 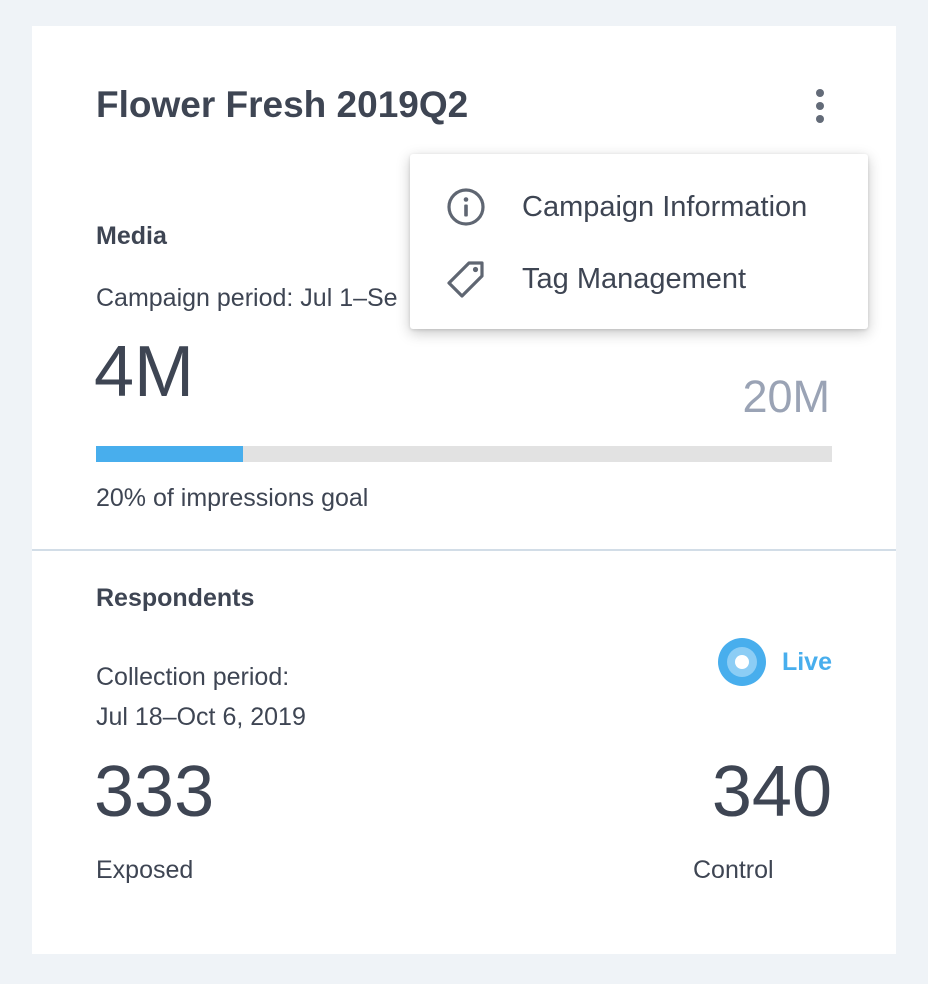 I want to click on options-dropdown-menu: Campaign Information Tag Management, so click(x=639, y=241).